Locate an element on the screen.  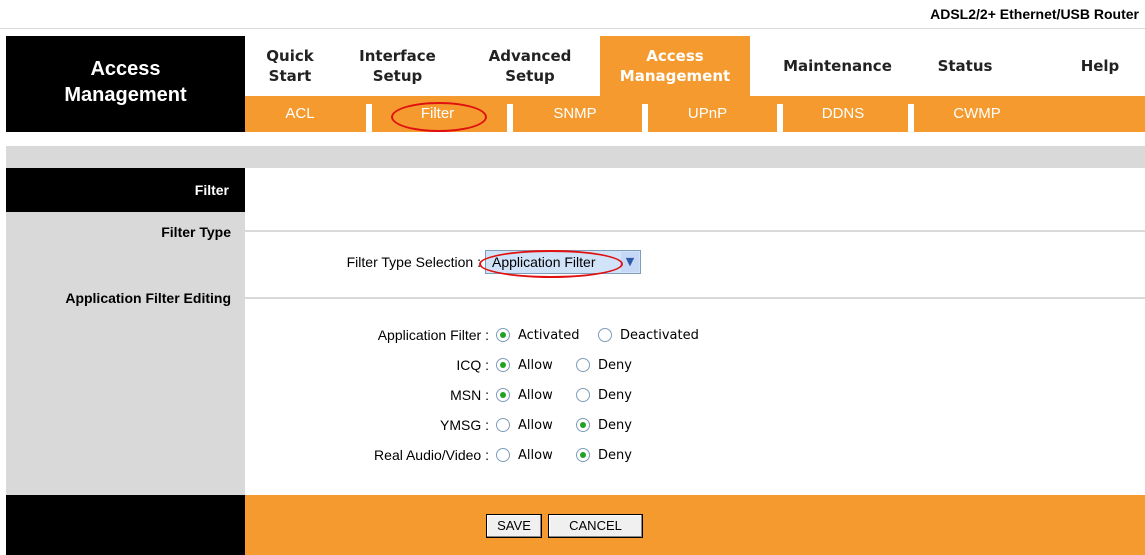
nav-quick-start-line1: Quick is located at coordinates (290, 56).